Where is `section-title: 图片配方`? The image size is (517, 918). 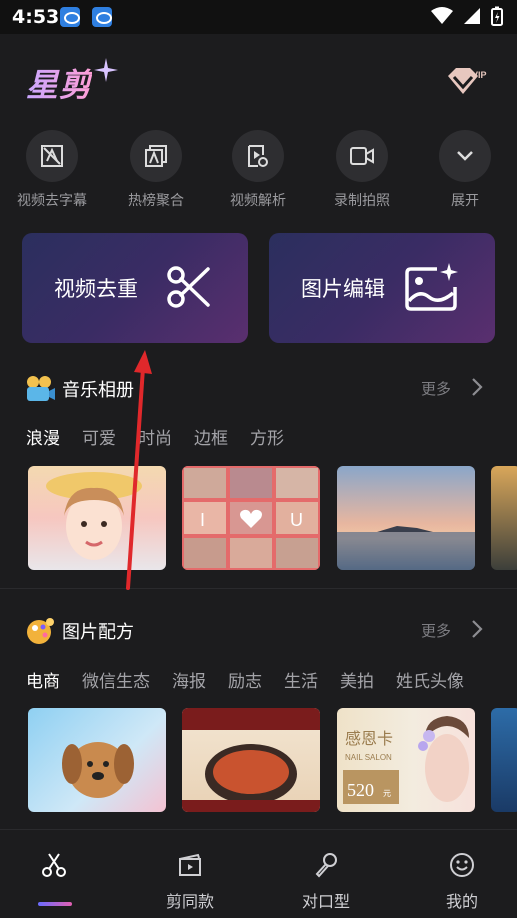 section-title: 图片配方 is located at coordinates (98, 632).